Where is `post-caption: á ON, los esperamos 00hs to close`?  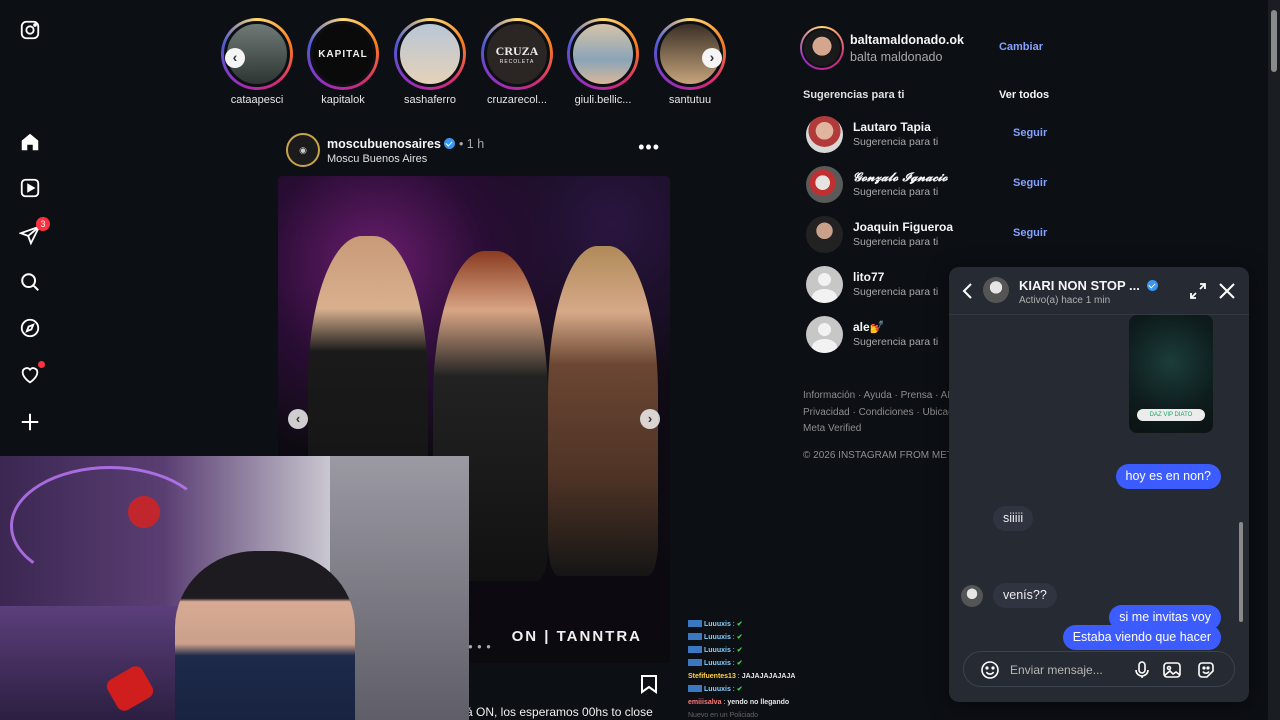
post-caption: á ON, los esperamos 00hs to close is located at coordinates (559, 712).